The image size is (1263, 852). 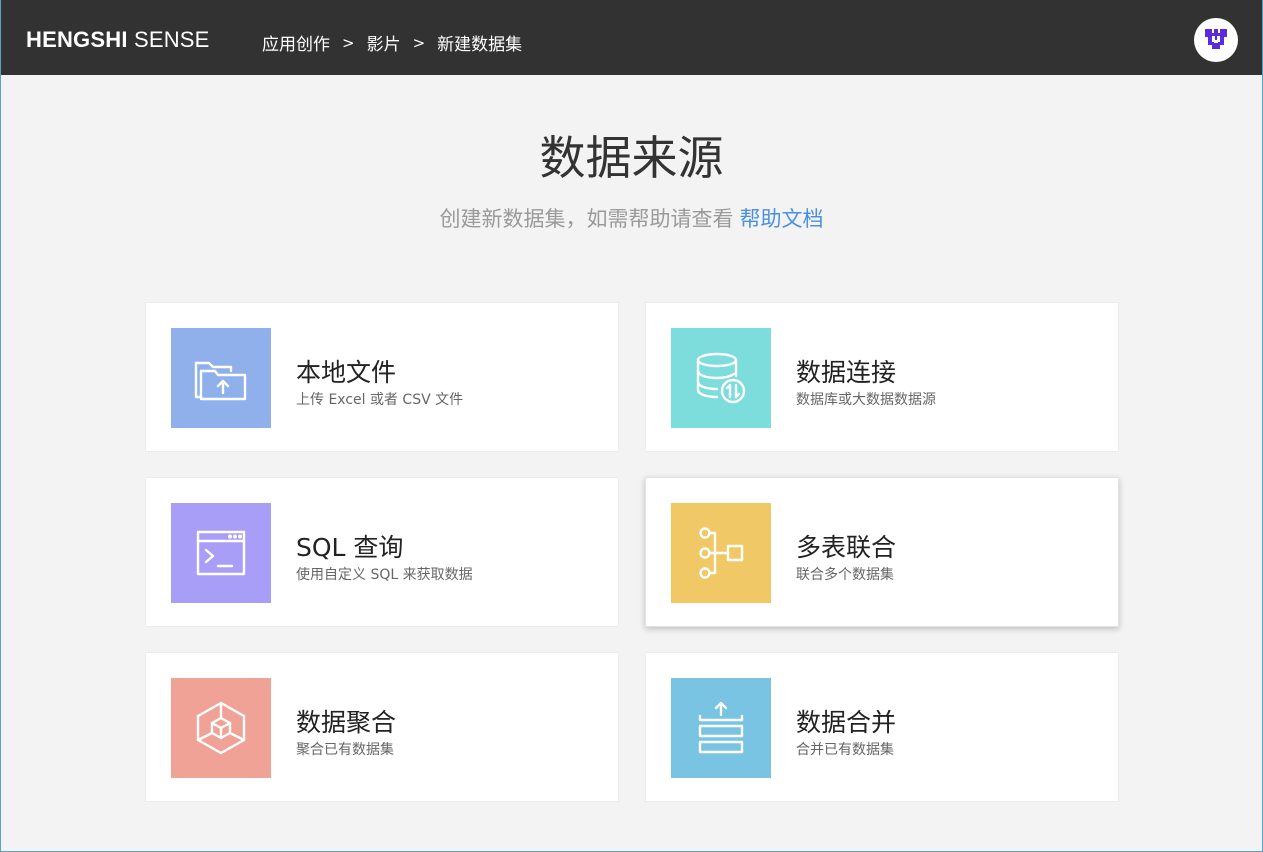 I want to click on table-join-icon, so click(x=721, y=553).